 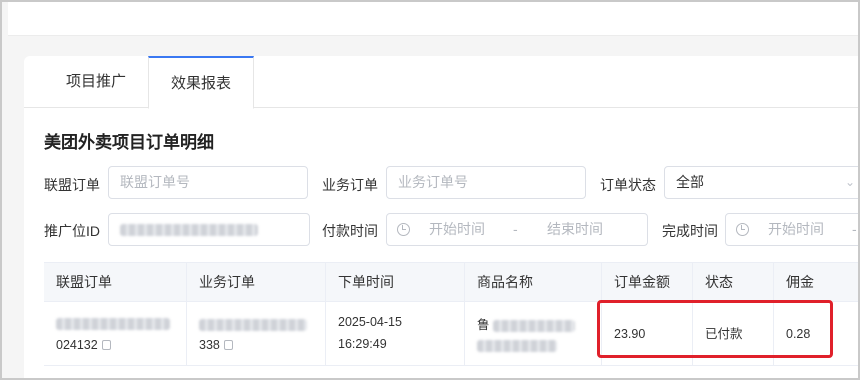 I want to click on union-order-input: 联盟订单号, so click(x=208, y=182).